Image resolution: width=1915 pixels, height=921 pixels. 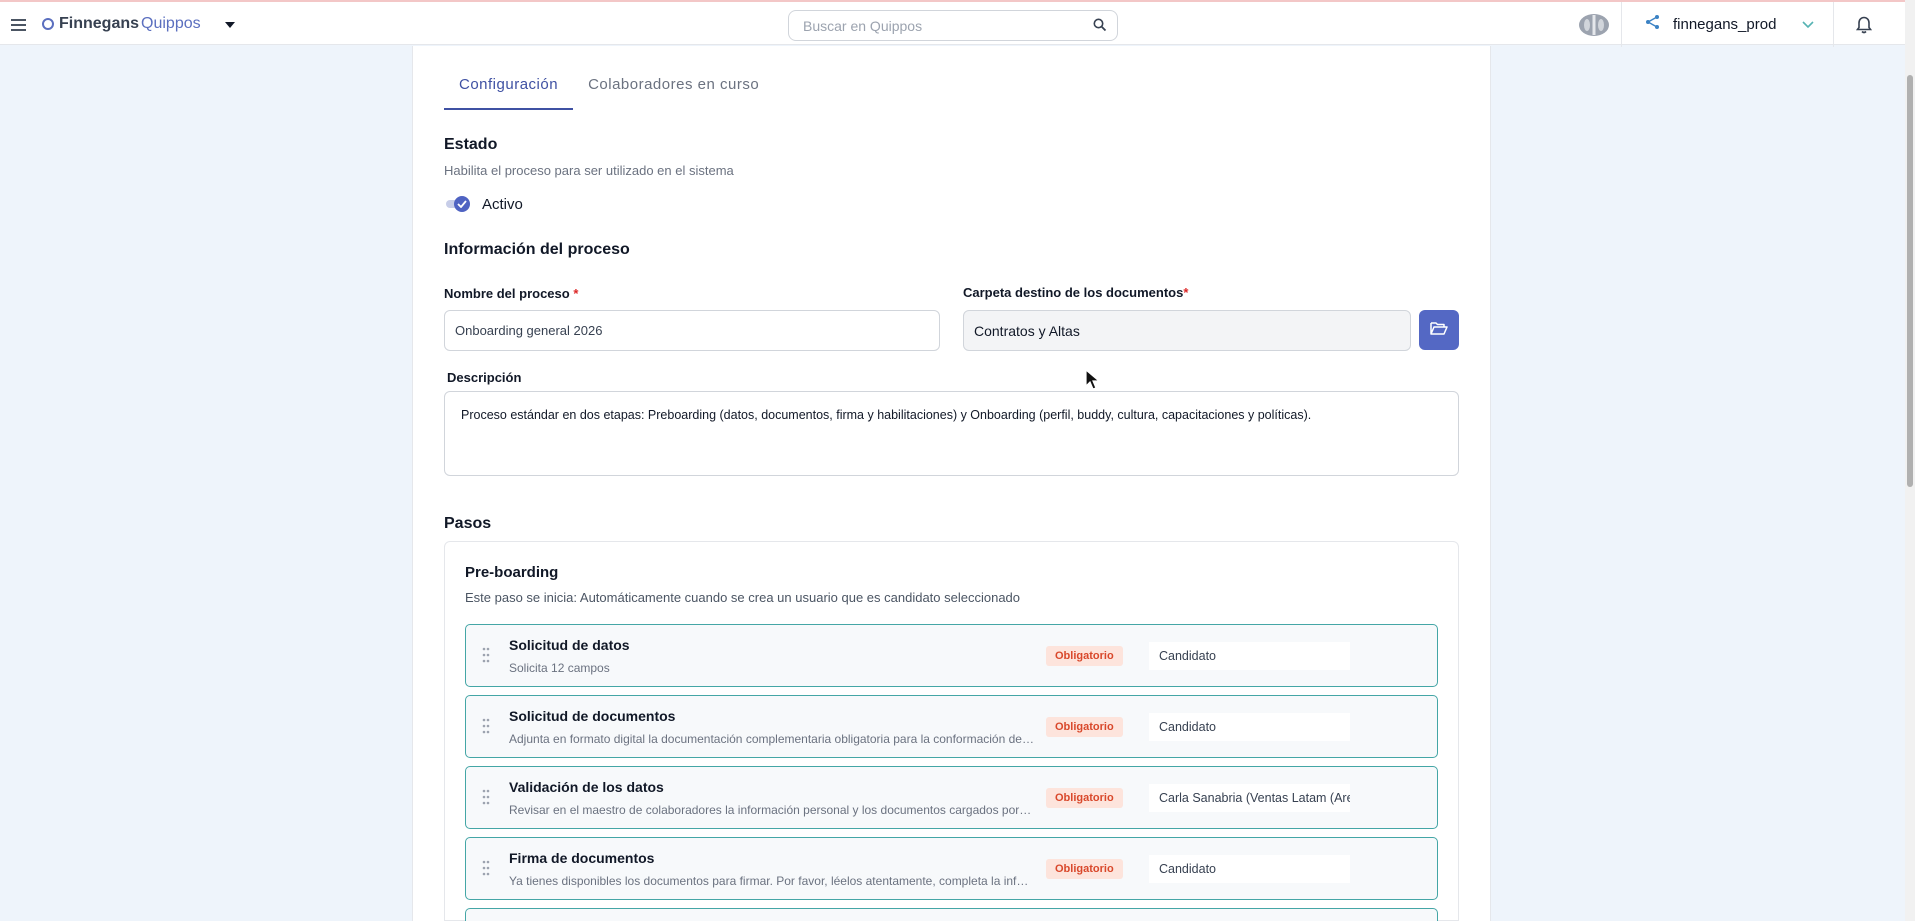 I want to click on nombre-proceso-label: Nombre del proceso *, so click(x=511, y=293).